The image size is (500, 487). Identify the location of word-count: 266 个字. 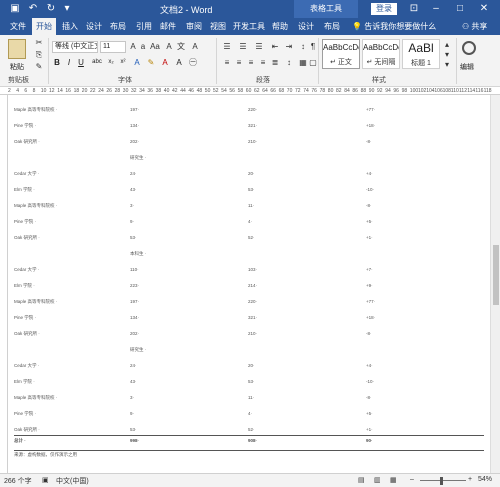
(18, 481).